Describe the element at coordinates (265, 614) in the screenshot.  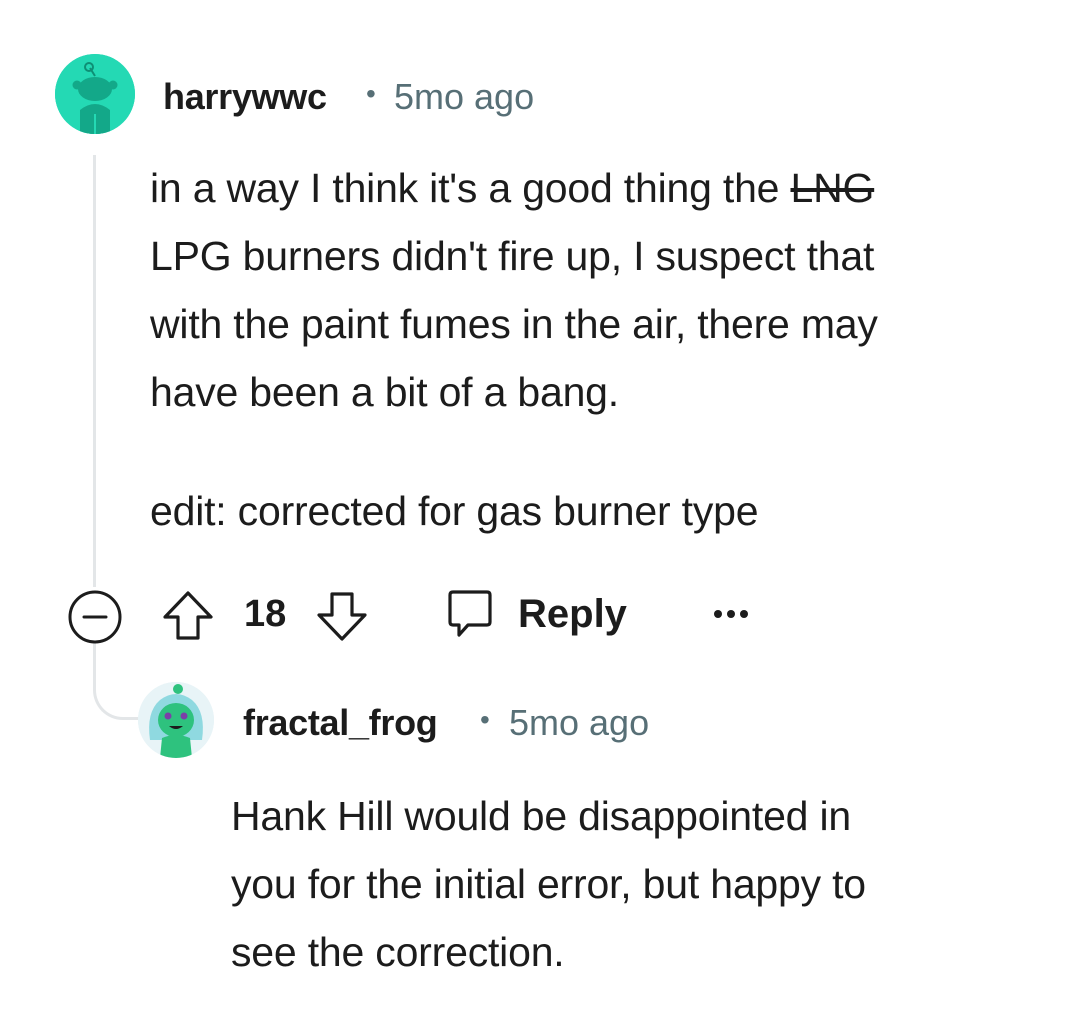
I see `vote-count: 18` at that location.